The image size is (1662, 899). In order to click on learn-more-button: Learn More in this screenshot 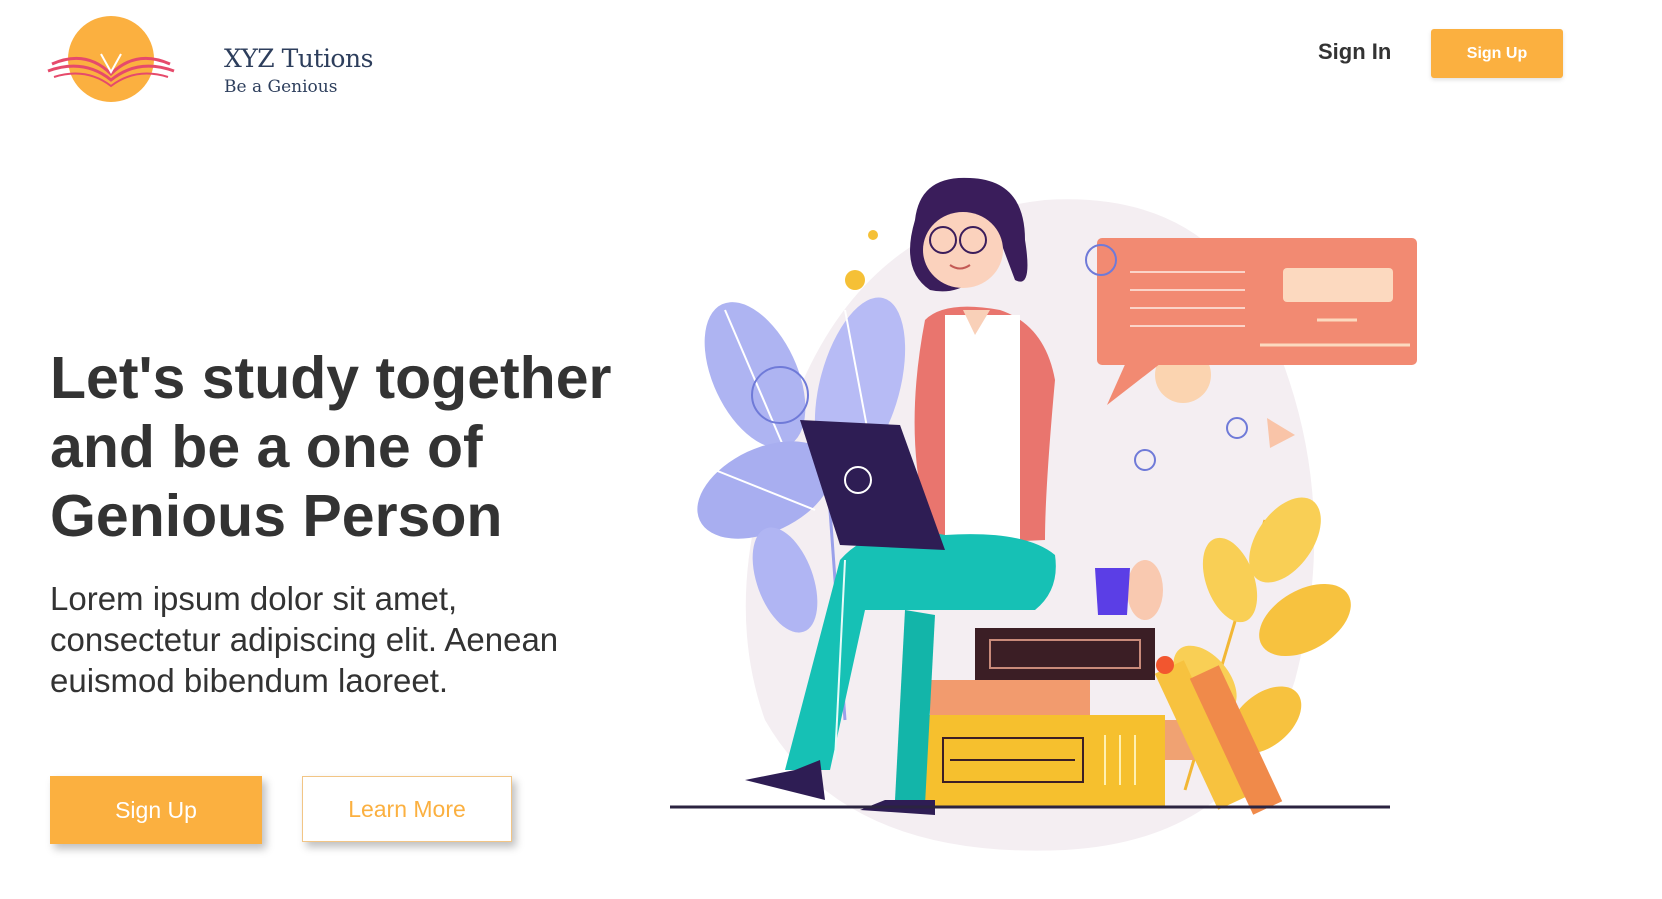, I will do `click(407, 809)`.